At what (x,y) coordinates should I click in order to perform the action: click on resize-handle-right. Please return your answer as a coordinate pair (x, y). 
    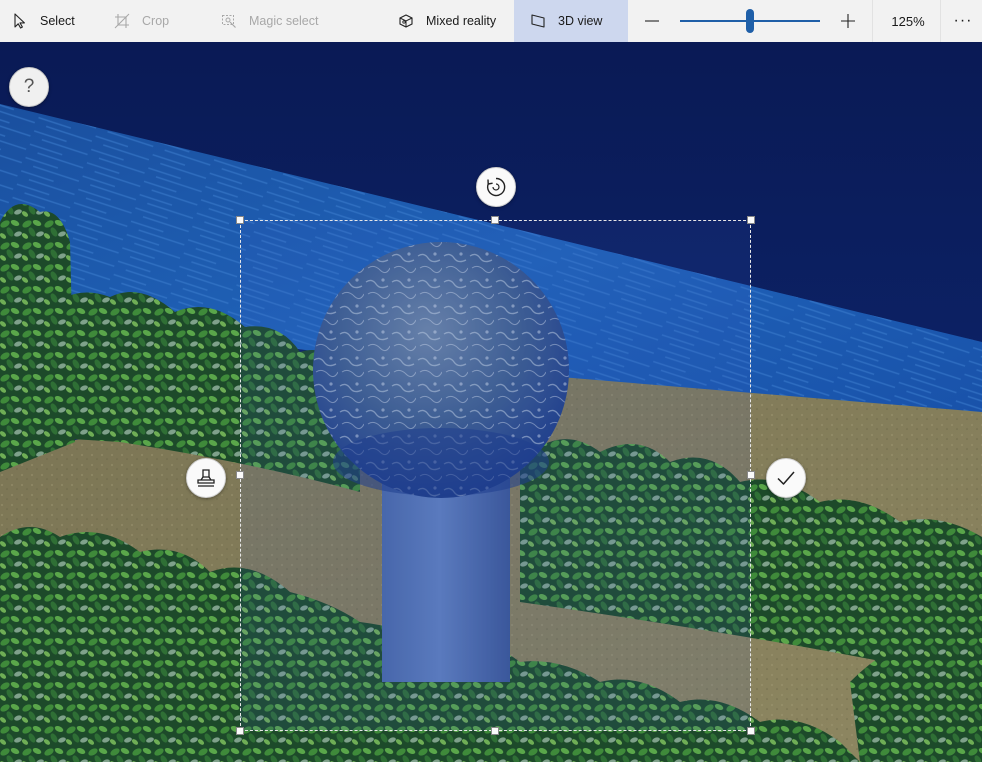
    Looking at the image, I should click on (751, 475).